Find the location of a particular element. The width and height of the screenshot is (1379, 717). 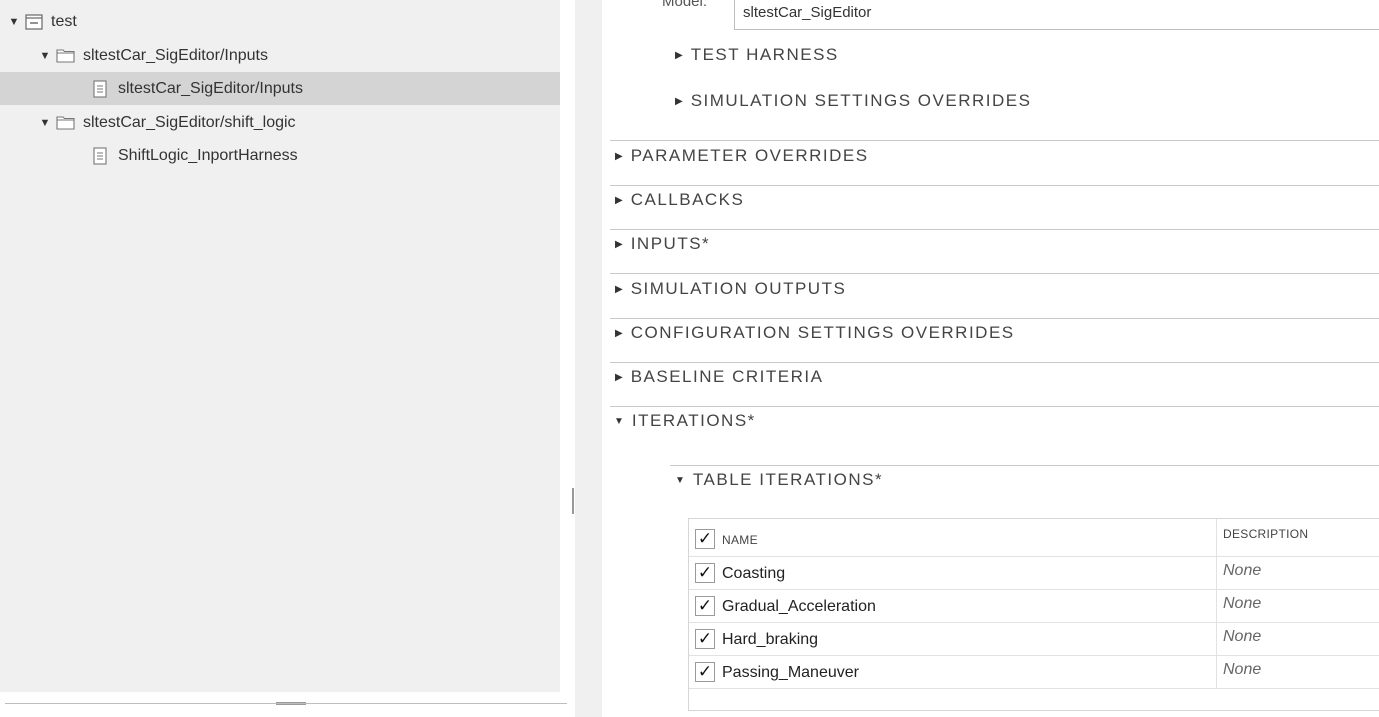

section-iterations: ▼ ITERATIONS* is located at coordinates (685, 421).